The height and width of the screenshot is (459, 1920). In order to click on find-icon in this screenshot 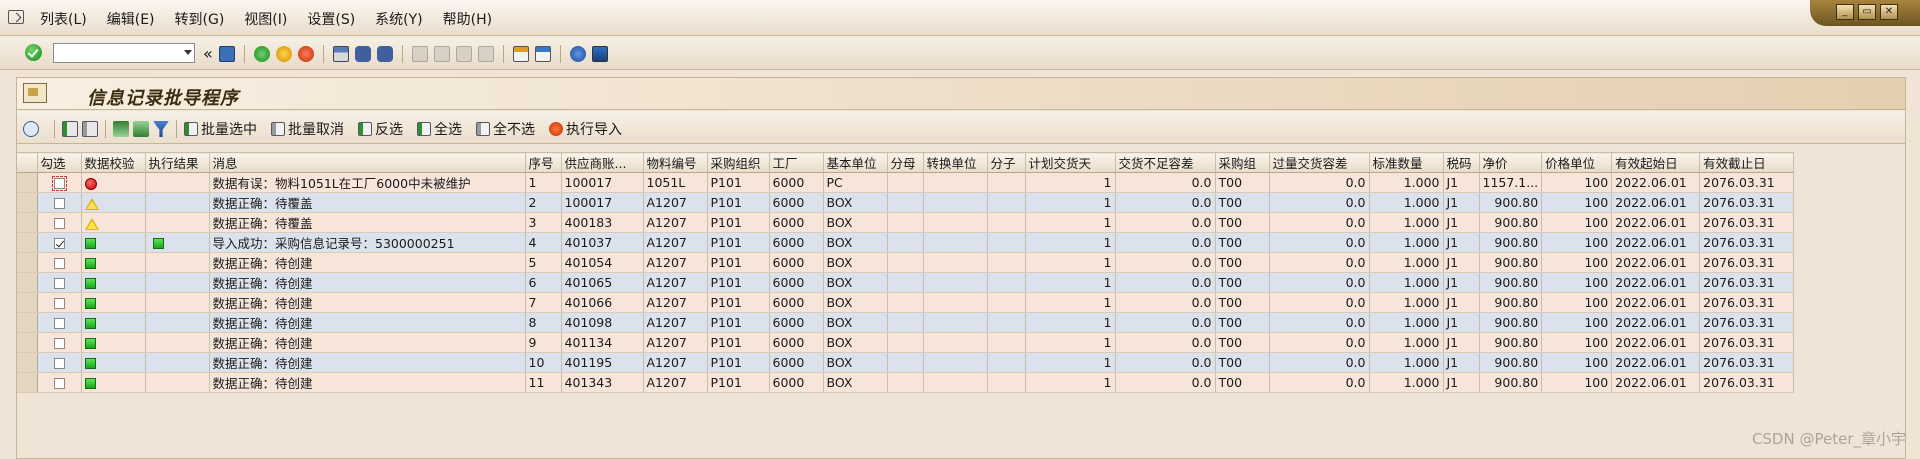, I will do `click(362, 54)`.